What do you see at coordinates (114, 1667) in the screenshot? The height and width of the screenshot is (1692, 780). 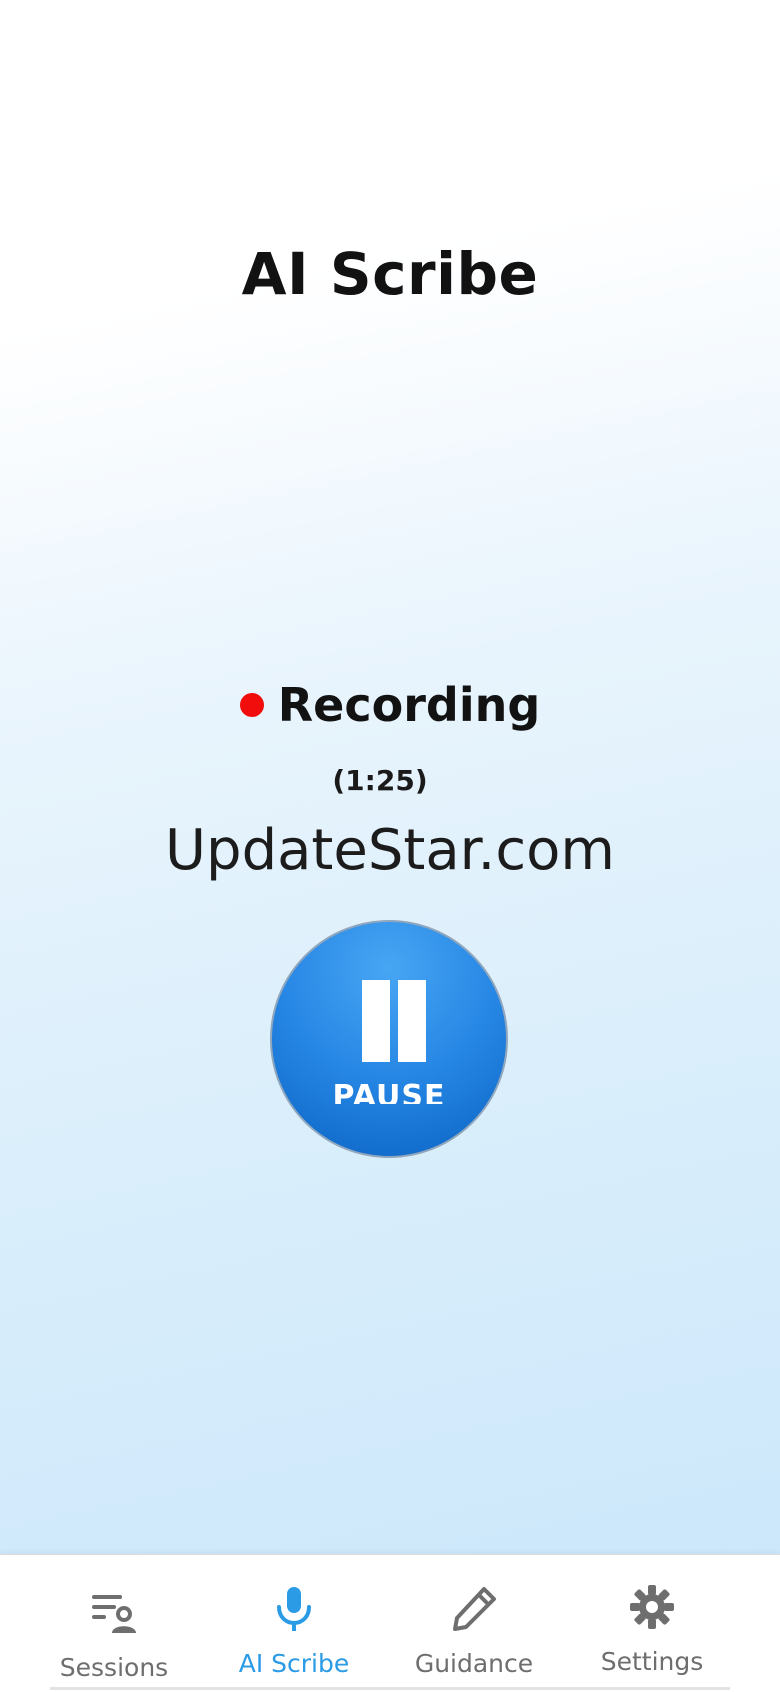 I see `tab-sessions-label: Sessions` at bounding box center [114, 1667].